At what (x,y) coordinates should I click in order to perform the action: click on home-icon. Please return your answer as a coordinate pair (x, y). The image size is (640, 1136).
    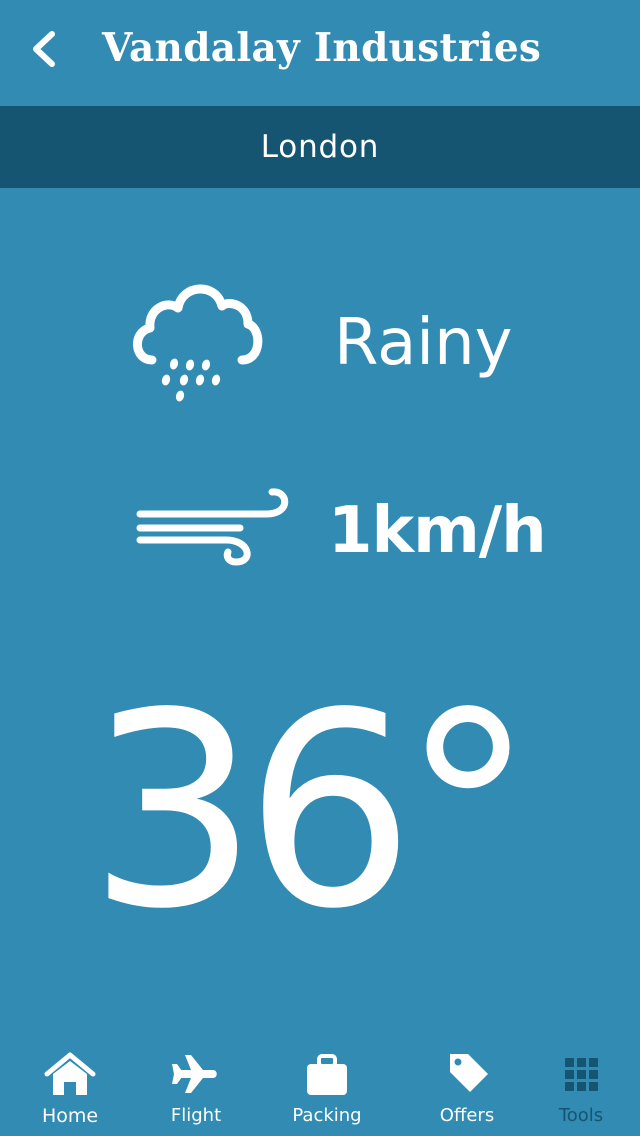
    Looking at the image, I should click on (70, 1073).